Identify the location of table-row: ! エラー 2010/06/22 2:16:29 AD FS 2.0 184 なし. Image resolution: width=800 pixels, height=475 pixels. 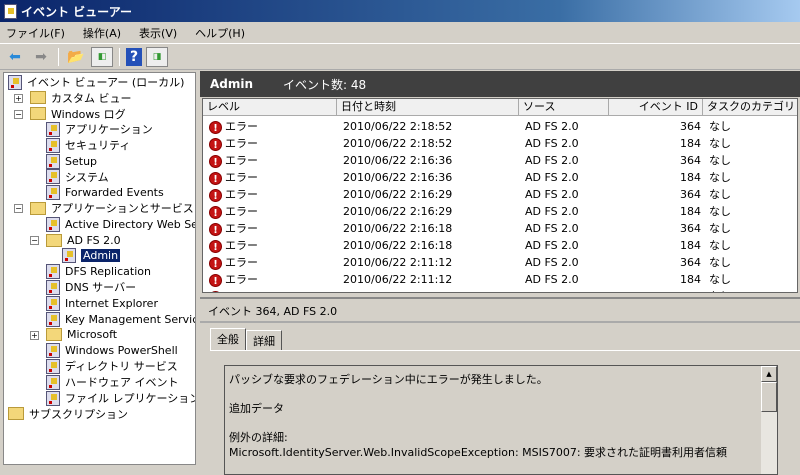
(500, 211).